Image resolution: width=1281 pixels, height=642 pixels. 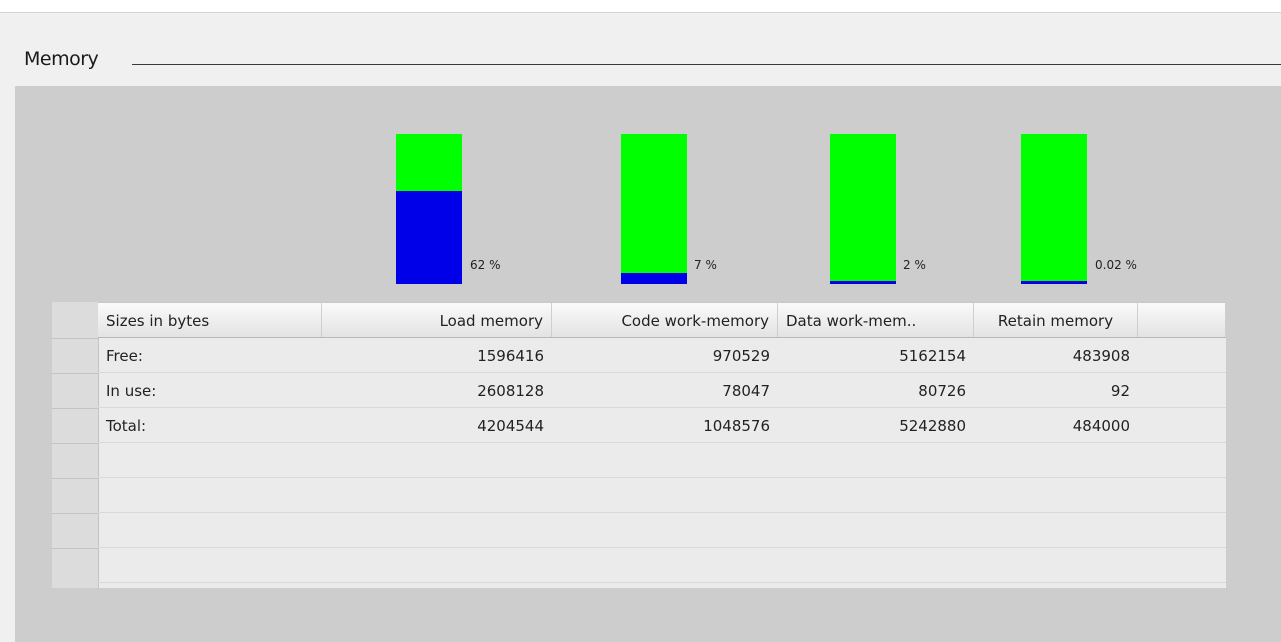 What do you see at coordinates (61, 59) in the screenshot?
I see `section-title: Memory` at bounding box center [61, 59].